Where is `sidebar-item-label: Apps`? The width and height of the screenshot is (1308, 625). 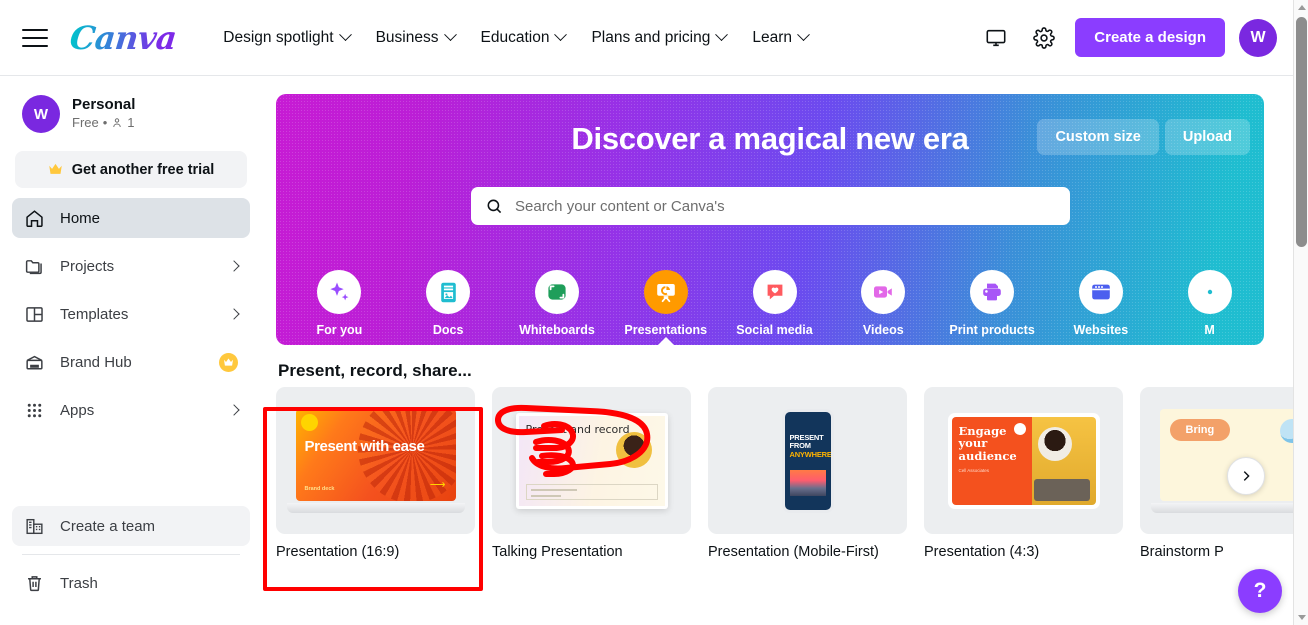
sidebar-item-label: Apps is located at coordinates (77, 410).